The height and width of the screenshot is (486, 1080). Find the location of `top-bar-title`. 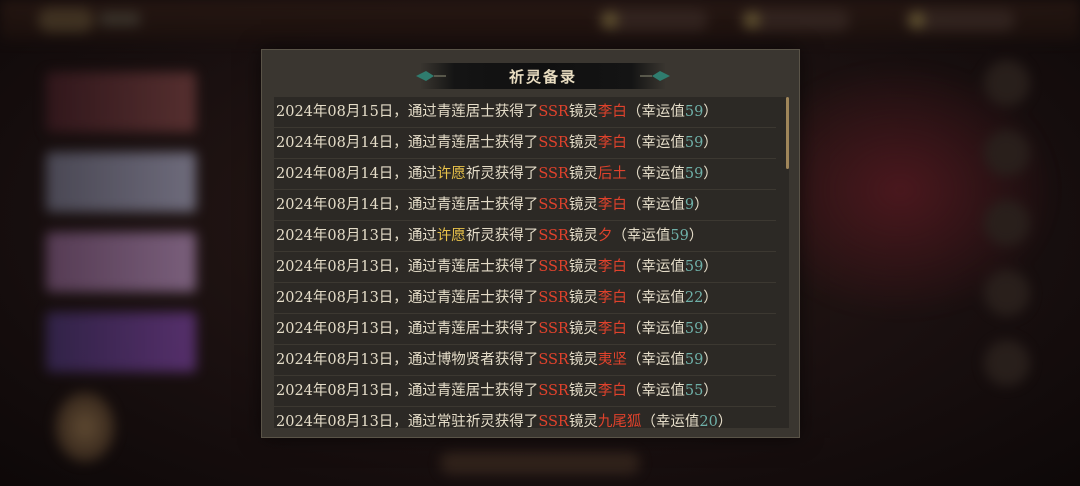

top-bar-title is located at coordinates (120, 19).